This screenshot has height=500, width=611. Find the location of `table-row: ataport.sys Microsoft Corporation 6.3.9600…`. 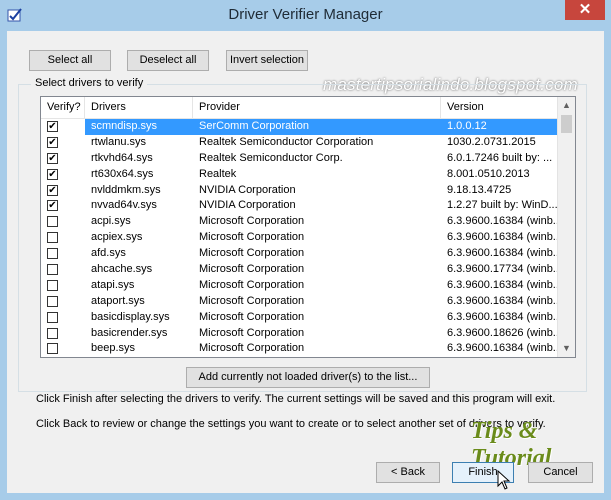

table-row: ataport.sys Microsoft Corporation 6.3.9600… is located at coordinates (299, 302).